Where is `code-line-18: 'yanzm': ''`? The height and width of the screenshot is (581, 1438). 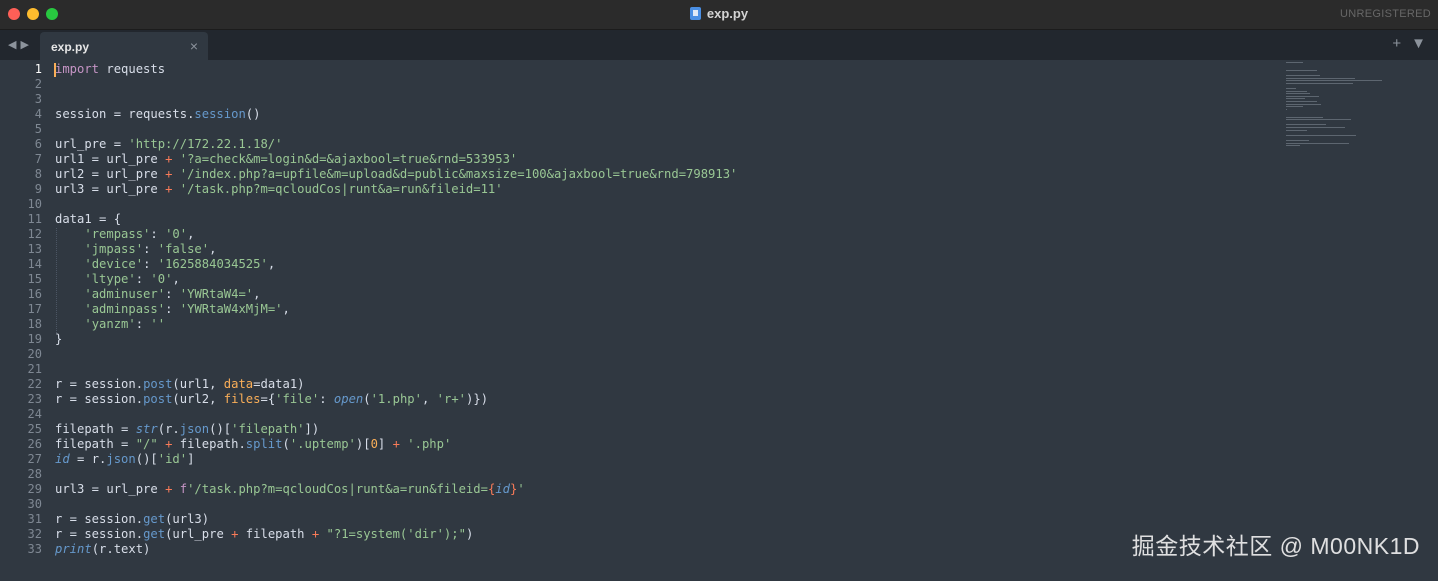
code-line-18: 'yanzm': '' is located at coordinates (125, 324).